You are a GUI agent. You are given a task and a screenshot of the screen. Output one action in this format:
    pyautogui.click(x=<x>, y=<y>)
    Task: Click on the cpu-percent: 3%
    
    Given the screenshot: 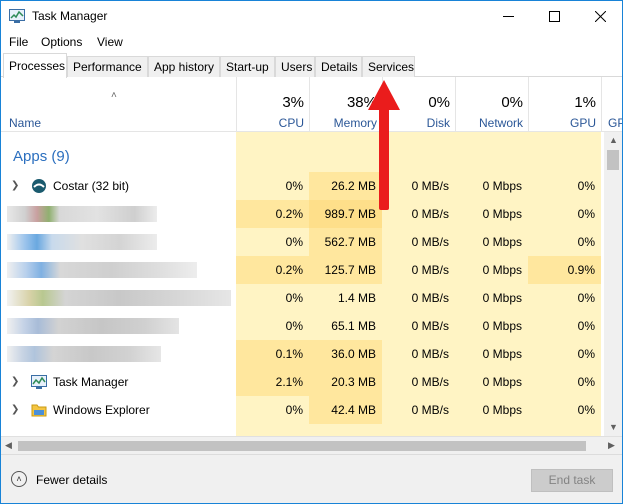 What is the action you would take?
    pyautogui.click(x=293, y=102)
    